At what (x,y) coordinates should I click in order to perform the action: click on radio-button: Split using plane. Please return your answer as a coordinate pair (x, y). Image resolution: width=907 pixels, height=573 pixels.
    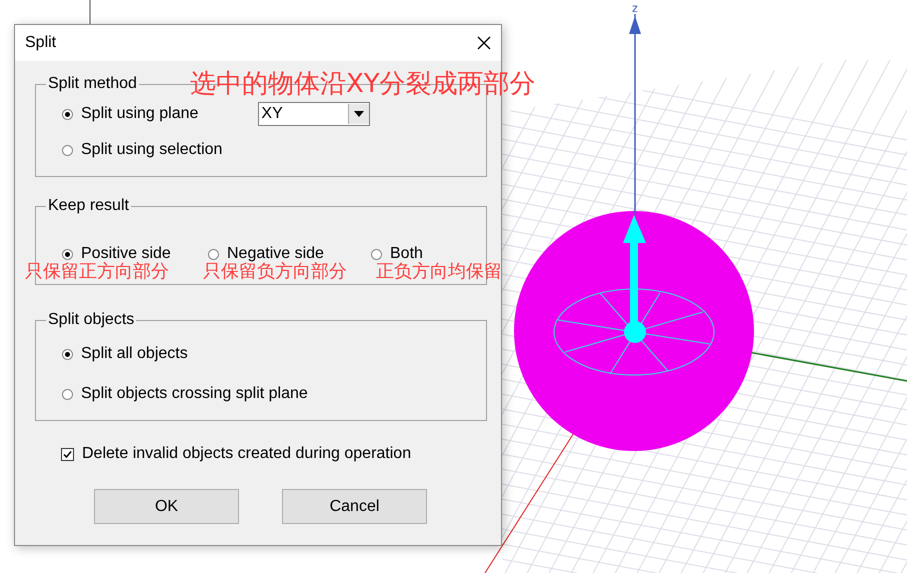
    Looking at the image, I should click on (130, 114).